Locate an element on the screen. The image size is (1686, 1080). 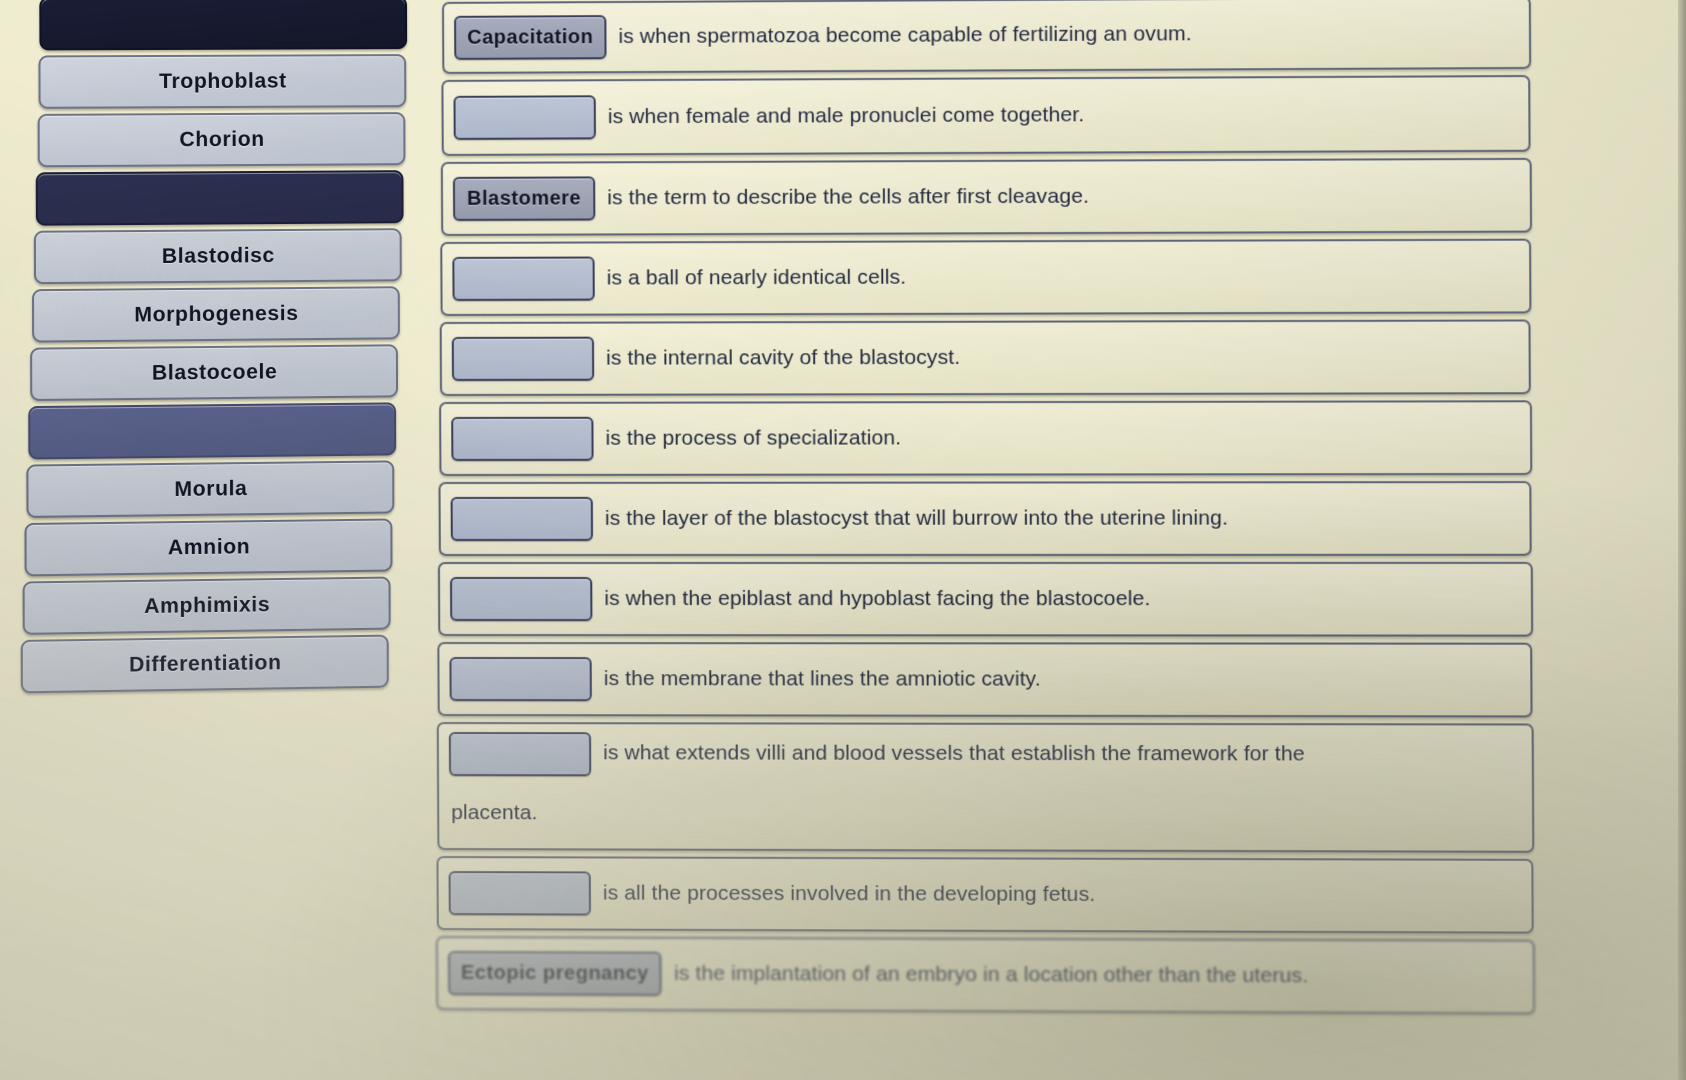
answer-chip-label: Capacitation is located at coordinates (530, 37).